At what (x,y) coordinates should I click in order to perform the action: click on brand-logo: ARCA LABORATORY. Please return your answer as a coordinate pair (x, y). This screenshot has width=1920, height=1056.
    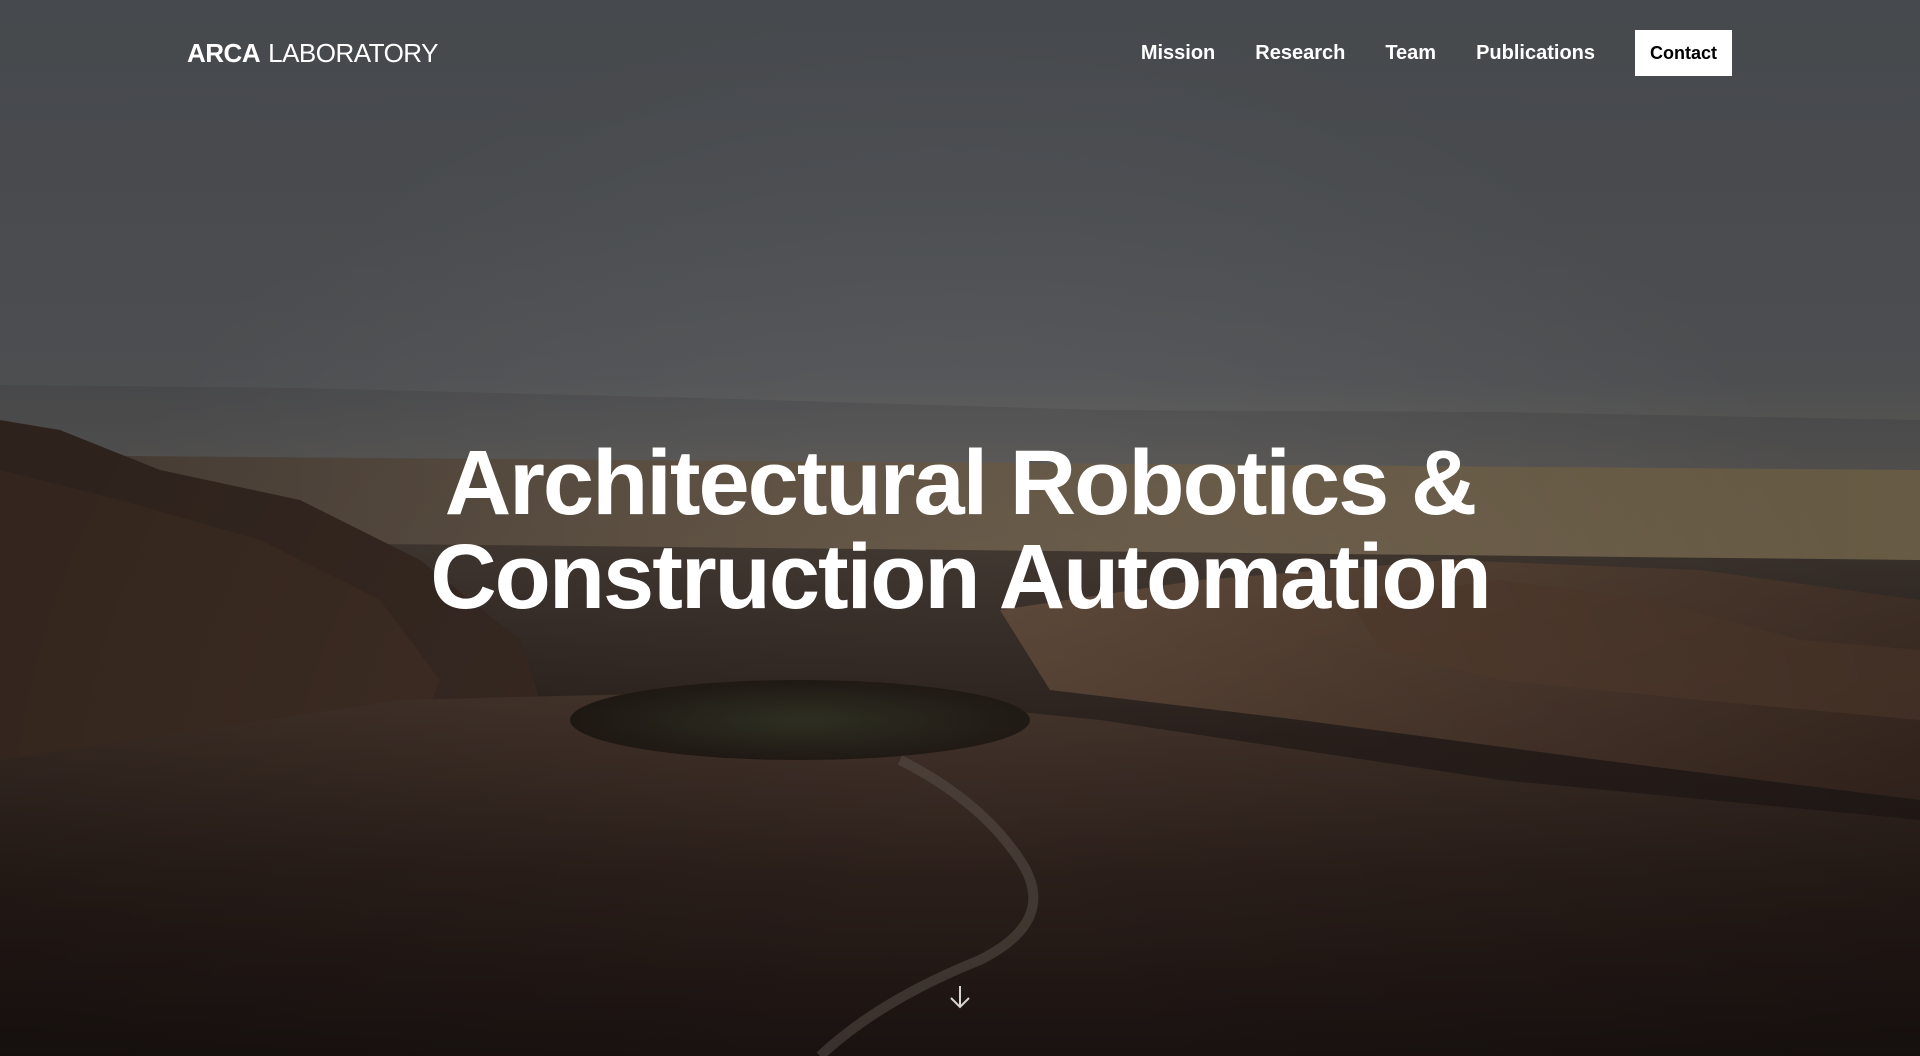
    Looking at the image, I should click on (312, 53).